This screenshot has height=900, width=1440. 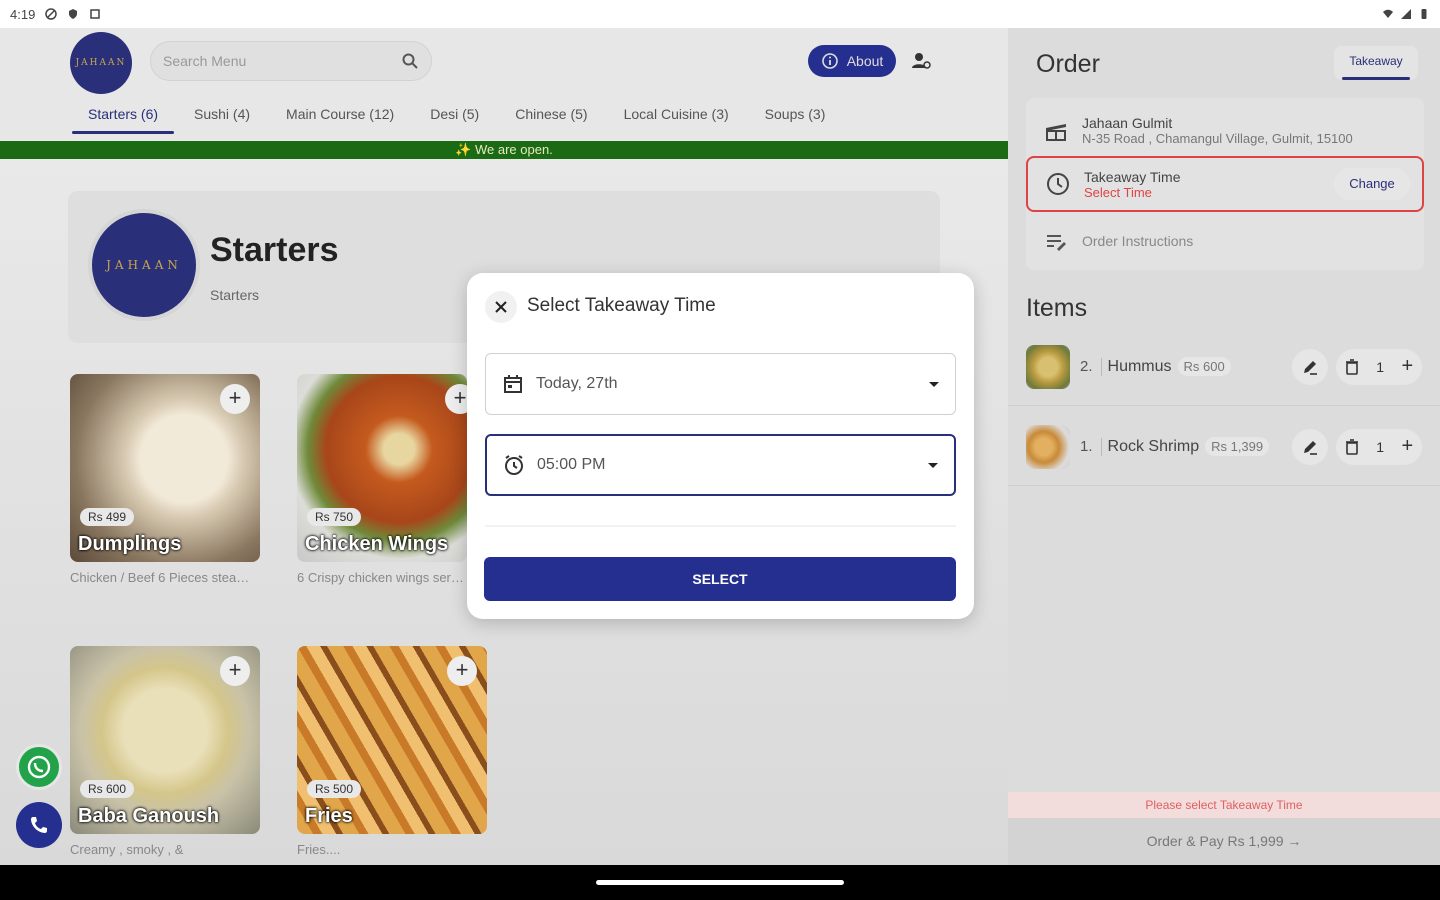 What do you see at coordinates (1372, 184) in the screenshot?
I see `change-time-button: Change` at bounding box center [1372, 184].